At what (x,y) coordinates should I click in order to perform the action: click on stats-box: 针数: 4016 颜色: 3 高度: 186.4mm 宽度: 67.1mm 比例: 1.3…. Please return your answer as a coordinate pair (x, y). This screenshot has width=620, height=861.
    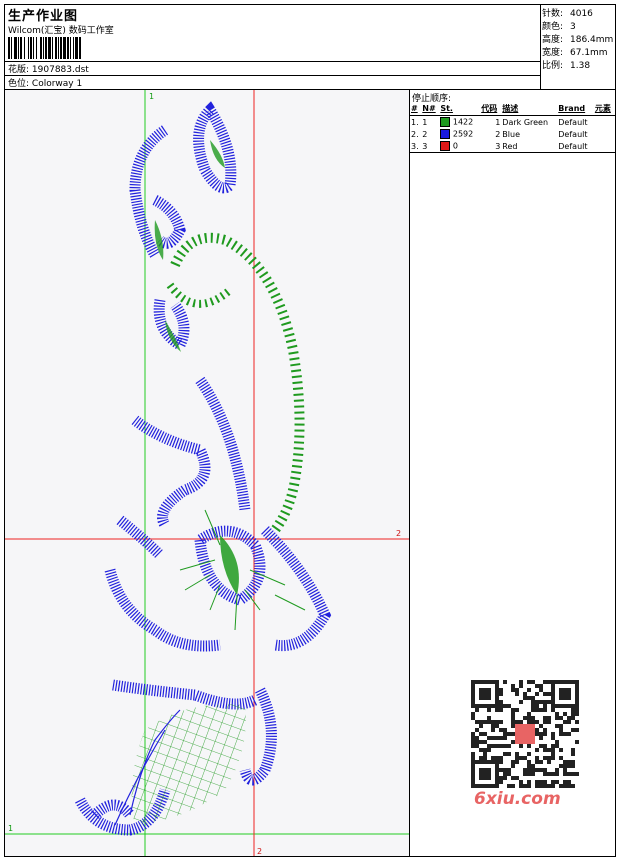
    Looking at the image, I should click on (578, 47).